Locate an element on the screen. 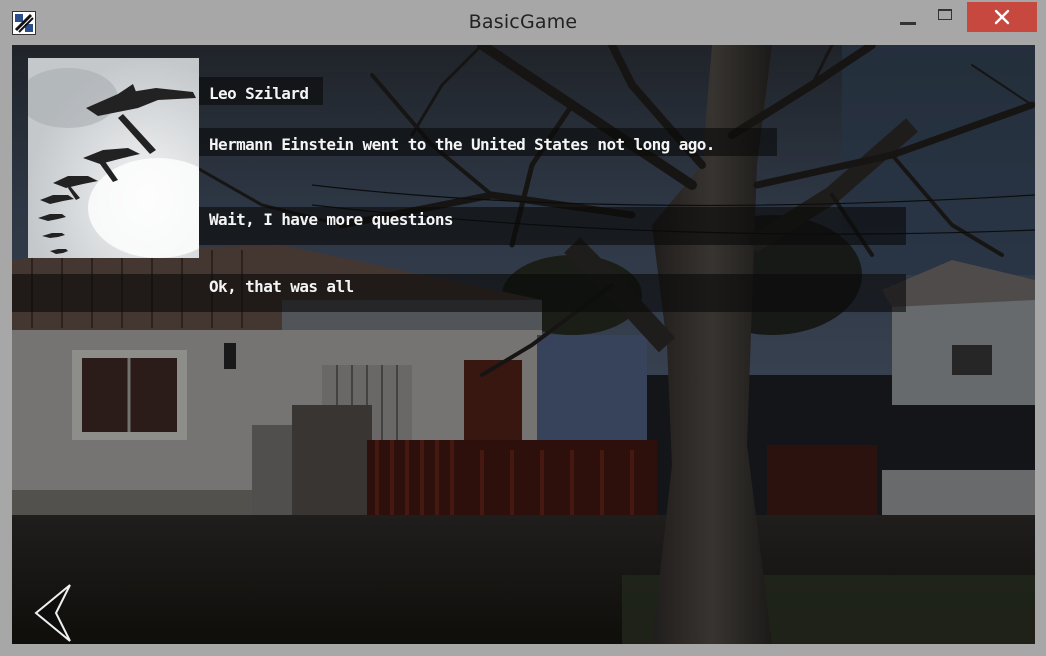  close-icon is located at coordinates (1002, 17).